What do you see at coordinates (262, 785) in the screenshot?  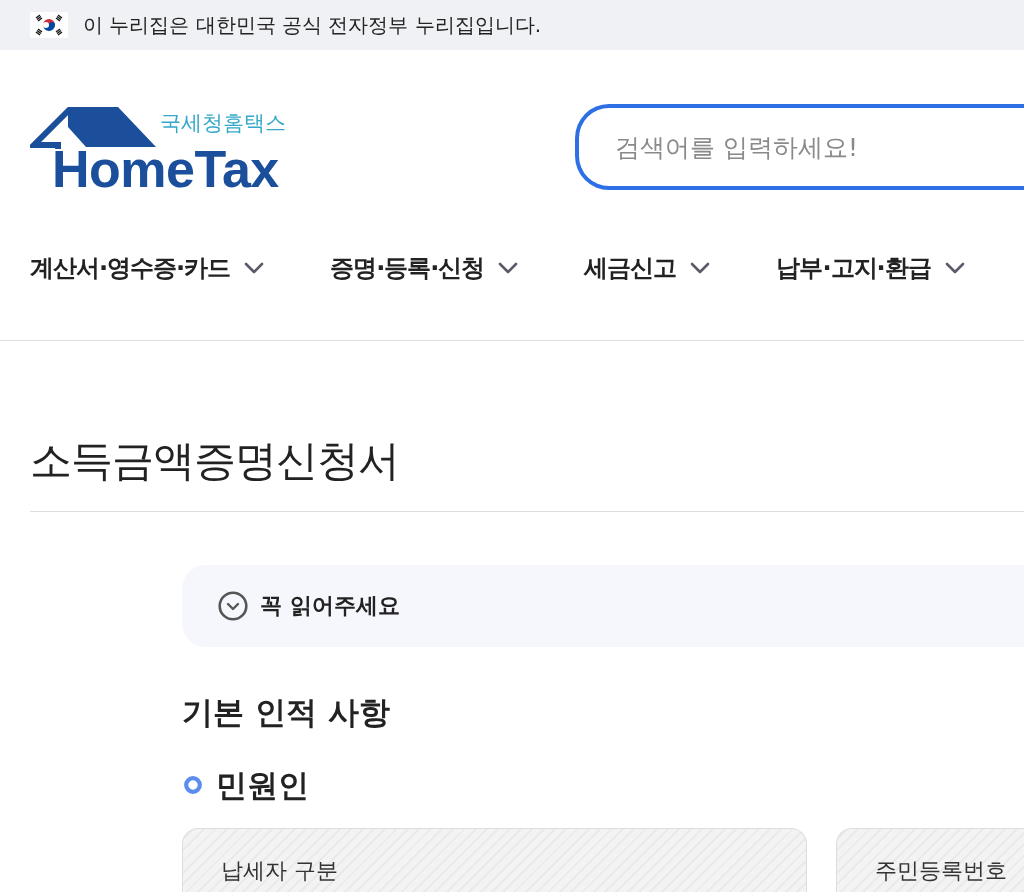 I see `subsection-title: 민원인` at bounding box center [262, 785].